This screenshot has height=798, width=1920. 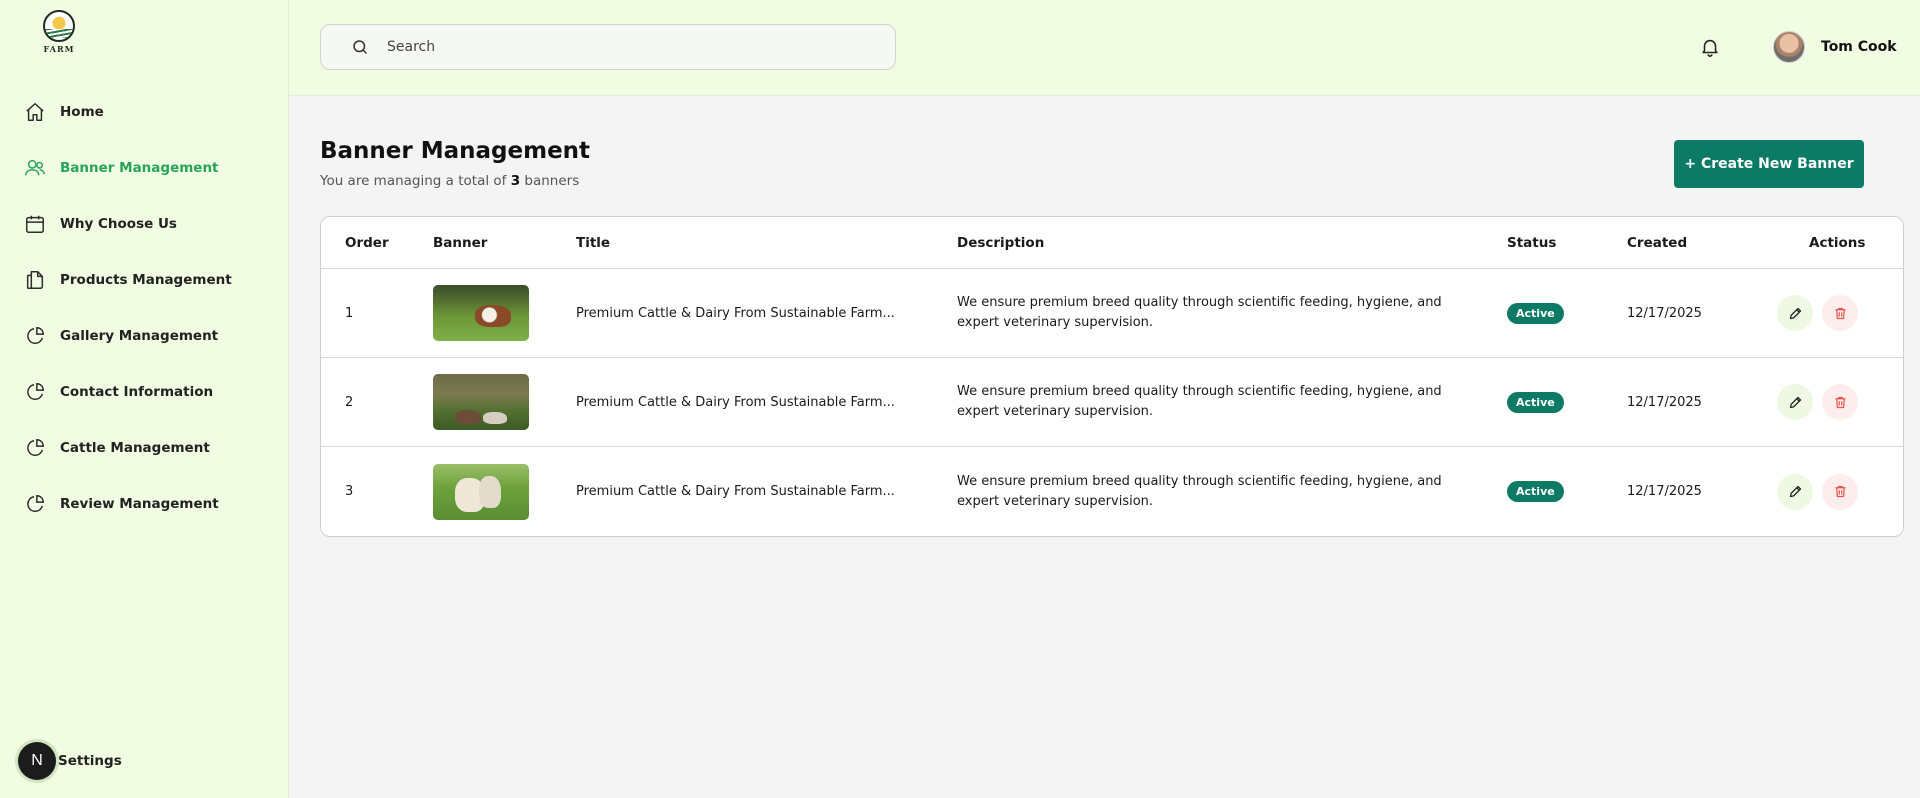 What do you see at coordinates (139, 504) in the screenshot?
I see `sidebar-item-label: Review Management` at bounding box center [139, 504].